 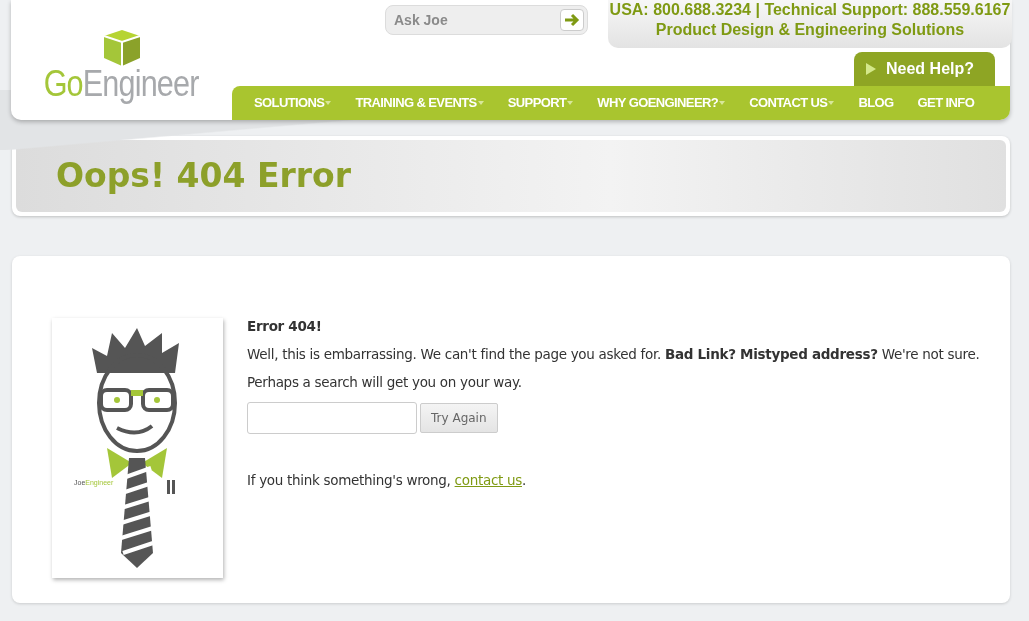 What do you see at coordinates (547, 103) in the screenshot?
I see `nav-link: SUPPORT` at bounding box center [547, 103].